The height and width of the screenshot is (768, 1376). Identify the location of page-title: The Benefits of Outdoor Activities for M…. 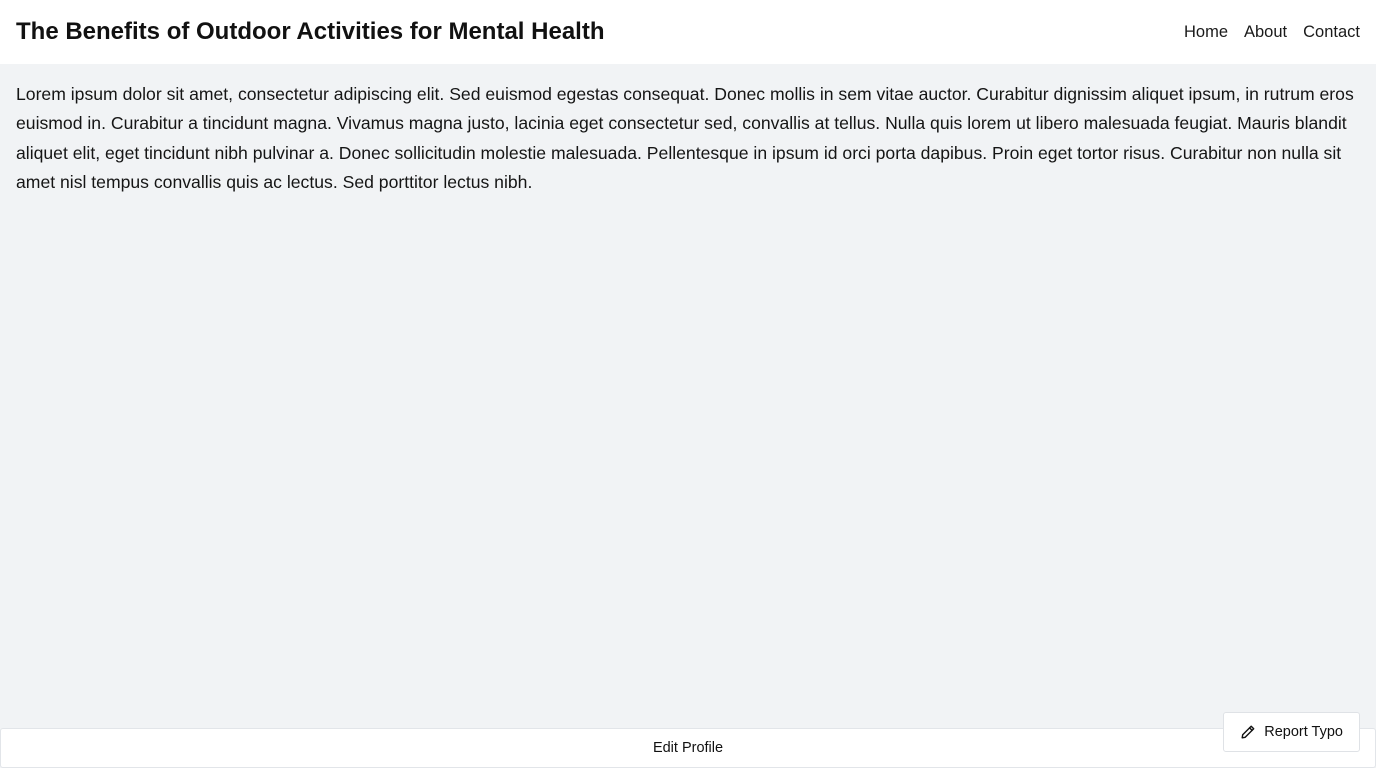
(310, 31).